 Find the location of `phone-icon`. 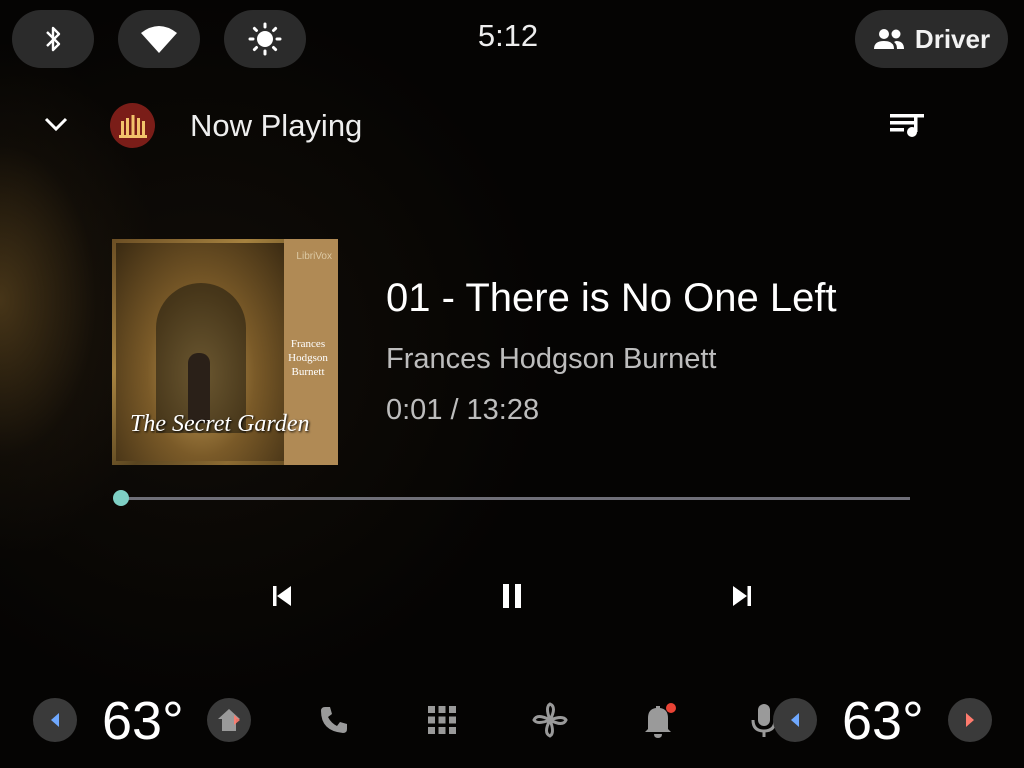

phone-icon is located at coordinates (334, 720).